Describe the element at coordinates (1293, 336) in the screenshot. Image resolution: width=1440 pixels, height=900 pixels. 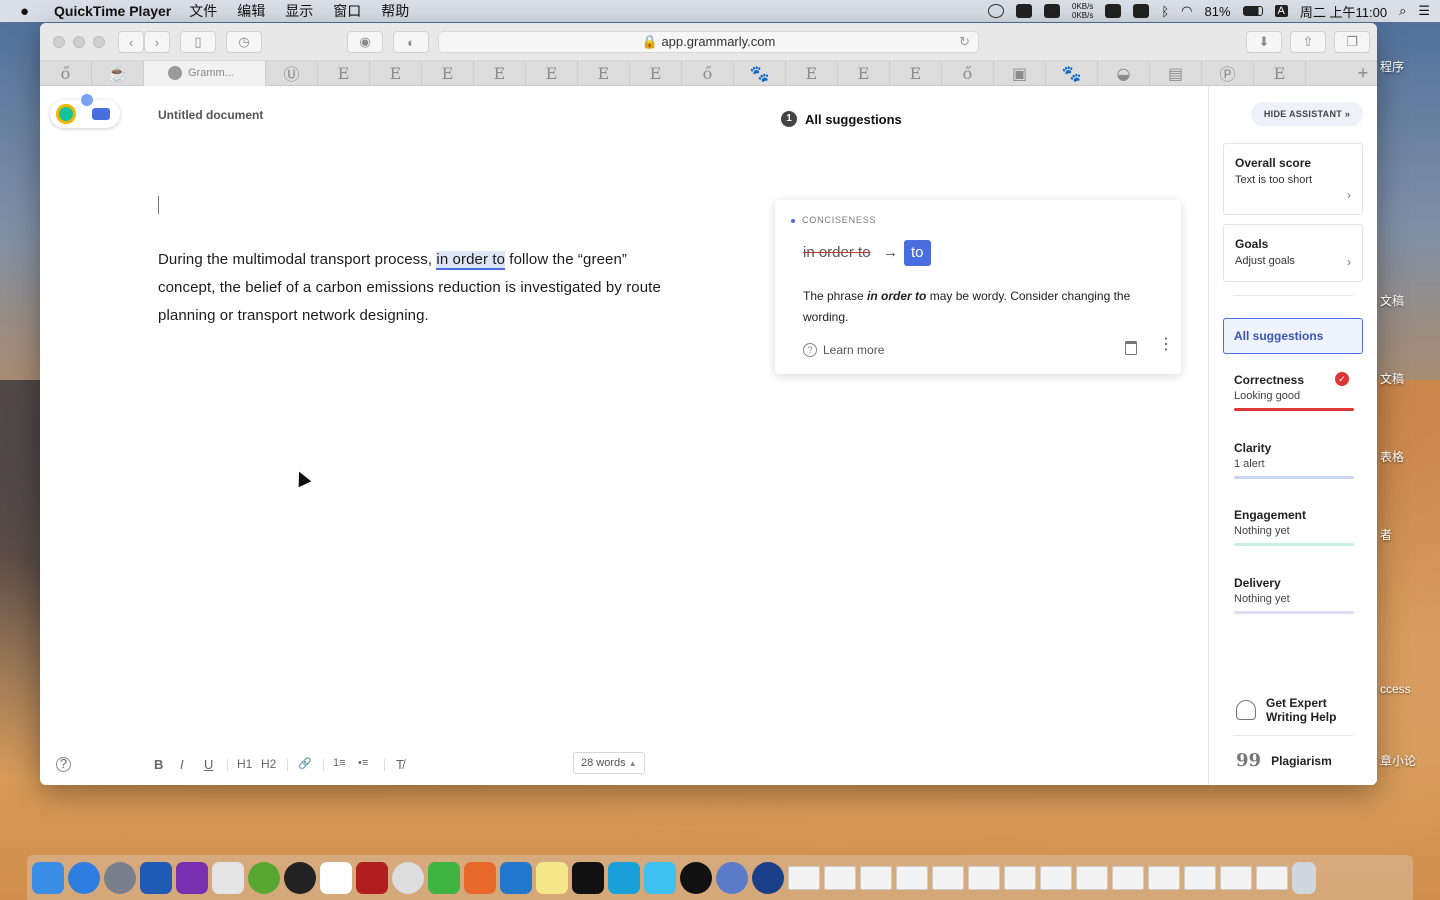
I see `all-suggestions-filter: All suggestions` at that location.